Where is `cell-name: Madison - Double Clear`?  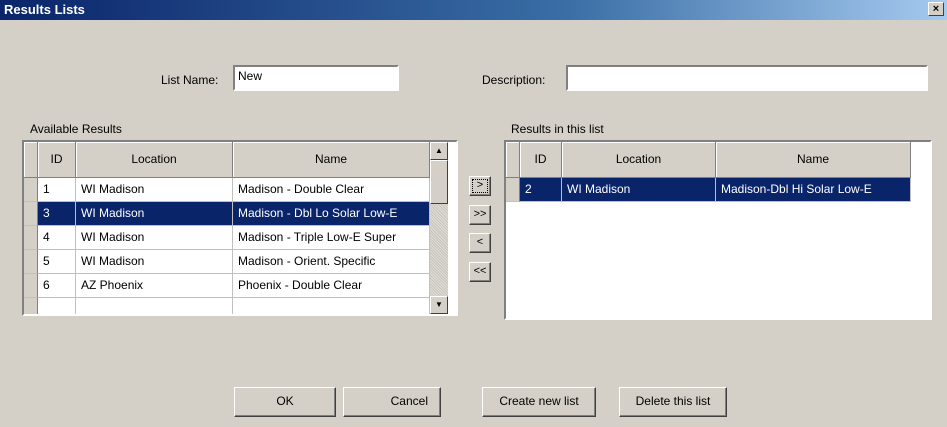
cell-name: Madison - Double Clear is located at coordinates (331, 190).